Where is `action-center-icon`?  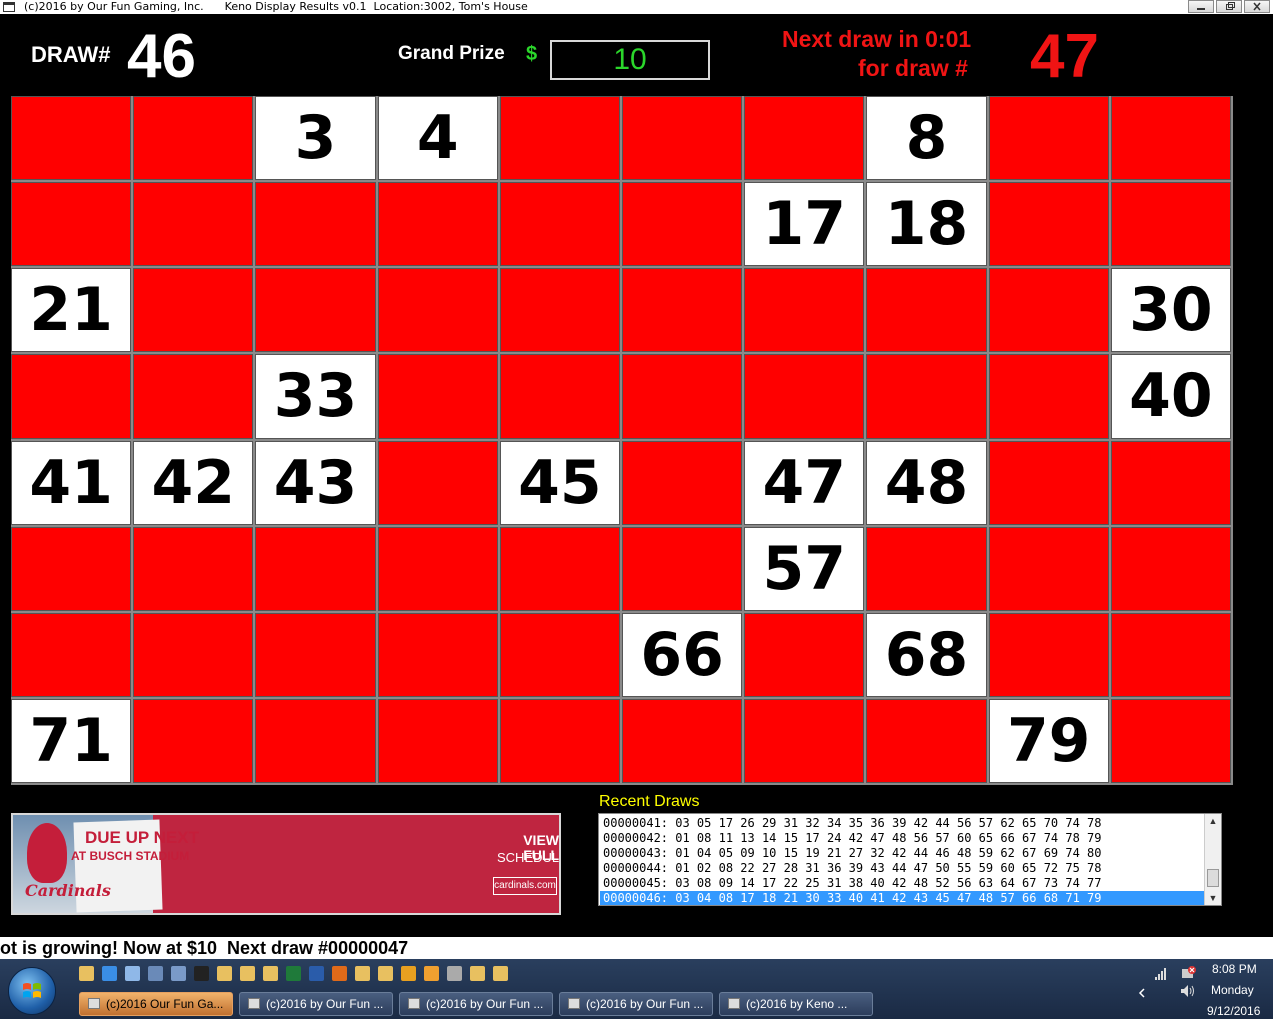 action-center-icon is located at coordinates (1188, 973).